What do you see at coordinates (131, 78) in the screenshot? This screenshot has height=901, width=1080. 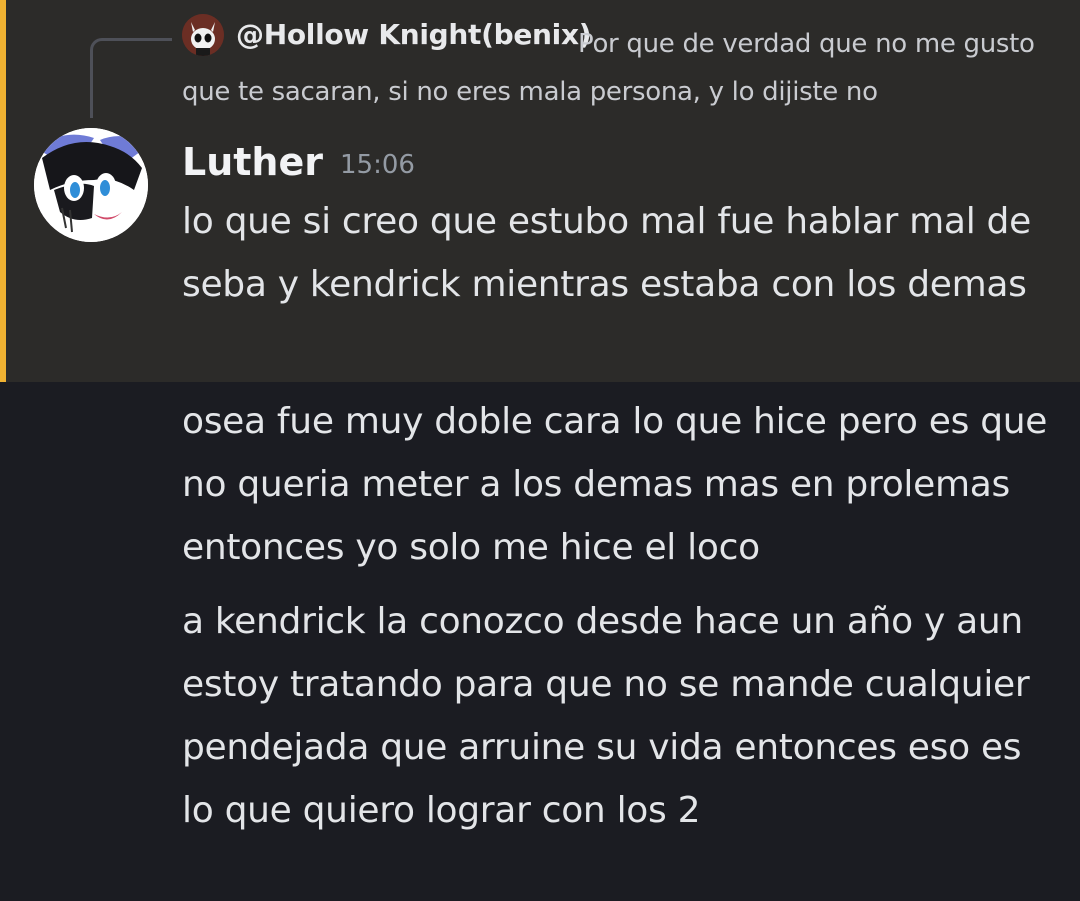 I see `reply-connector-line` at bounding box center [131, 78].